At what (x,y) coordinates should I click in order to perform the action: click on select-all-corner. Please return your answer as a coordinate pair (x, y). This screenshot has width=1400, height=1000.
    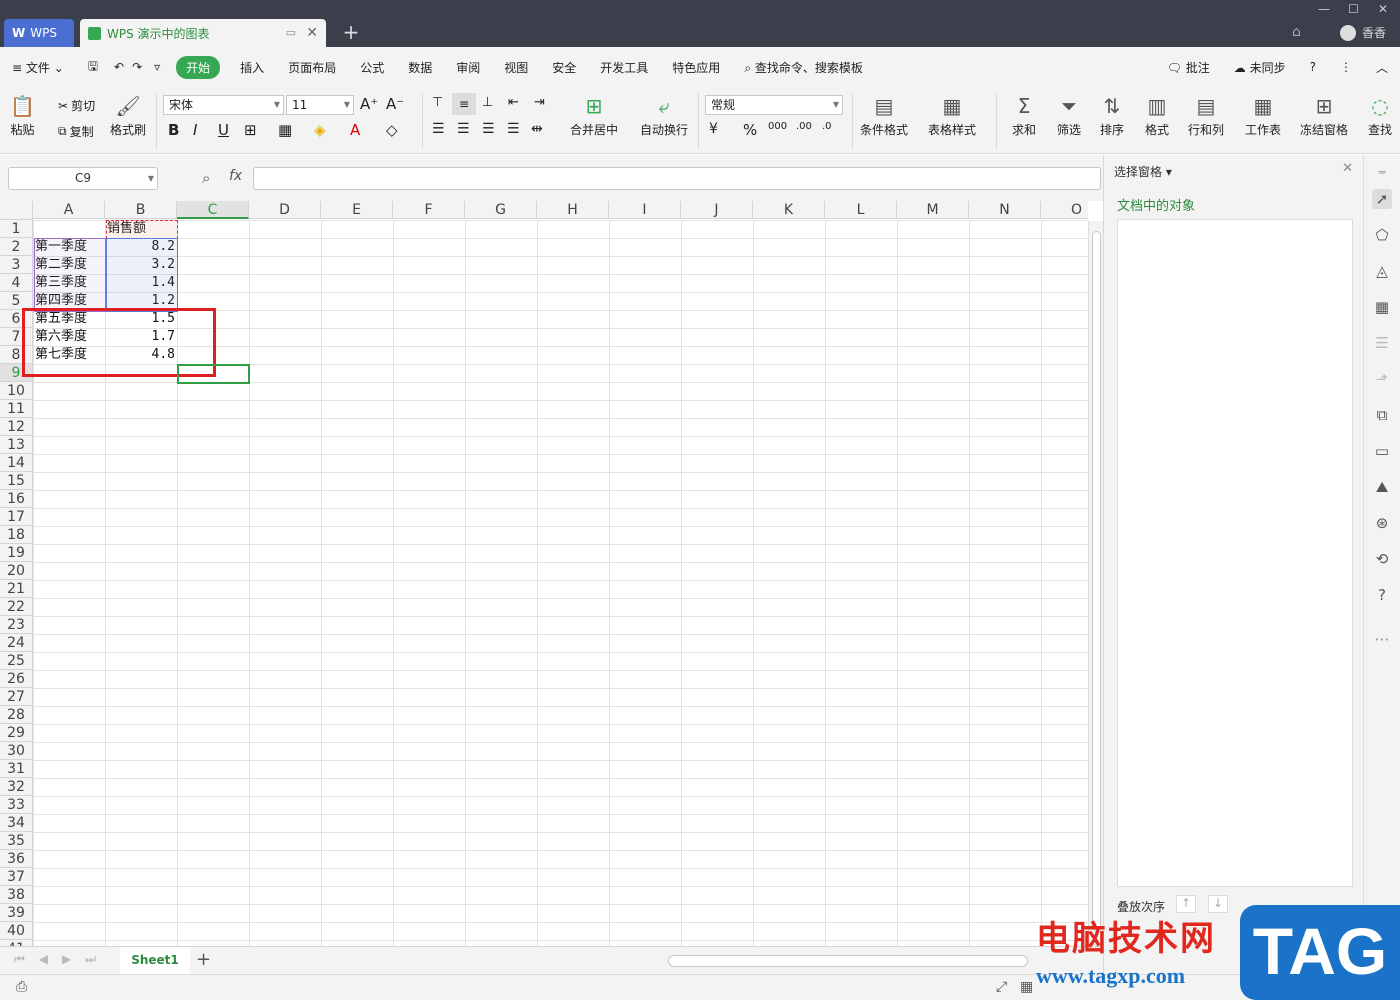
    Looking at the image, I should click on (16, 210).